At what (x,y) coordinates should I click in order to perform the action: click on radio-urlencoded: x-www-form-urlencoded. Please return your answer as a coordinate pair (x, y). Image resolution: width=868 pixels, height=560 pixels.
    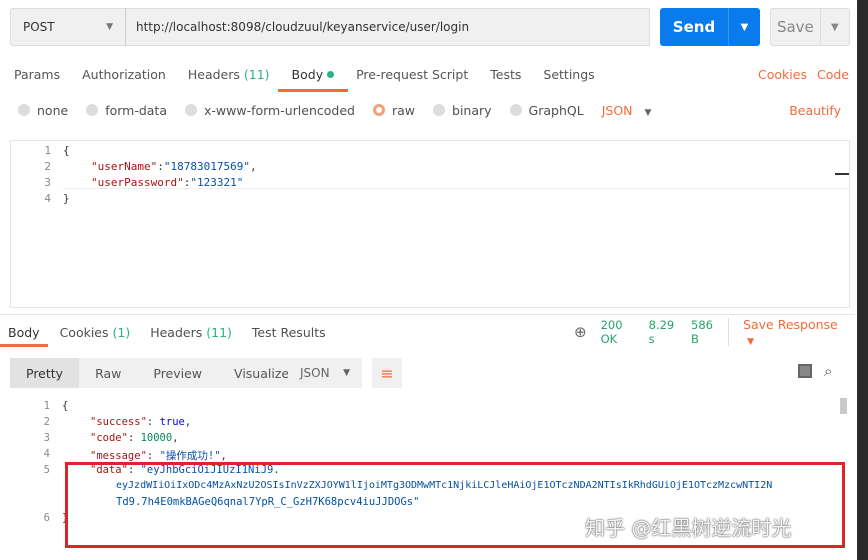
    Looking at the image, I should click on (270, 110).